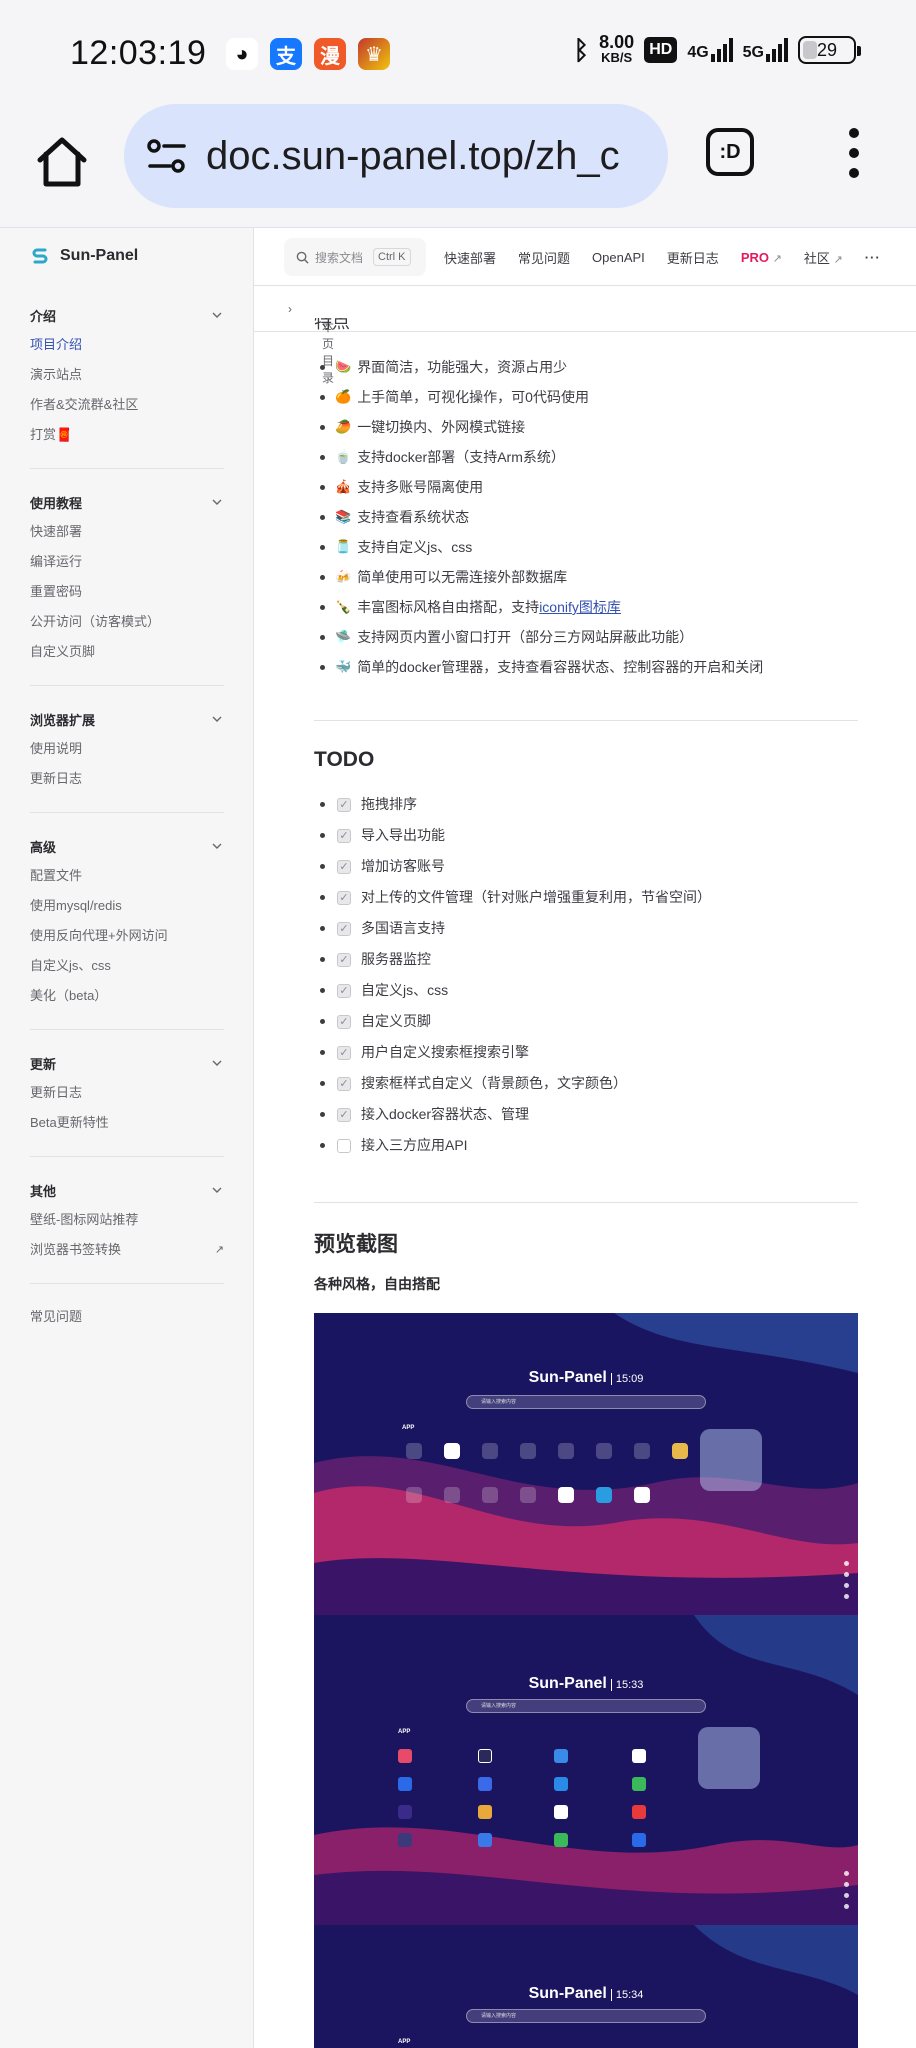  I want to click on screenshot-brand: Sun-Panel 15:33, so click(586, 1684).